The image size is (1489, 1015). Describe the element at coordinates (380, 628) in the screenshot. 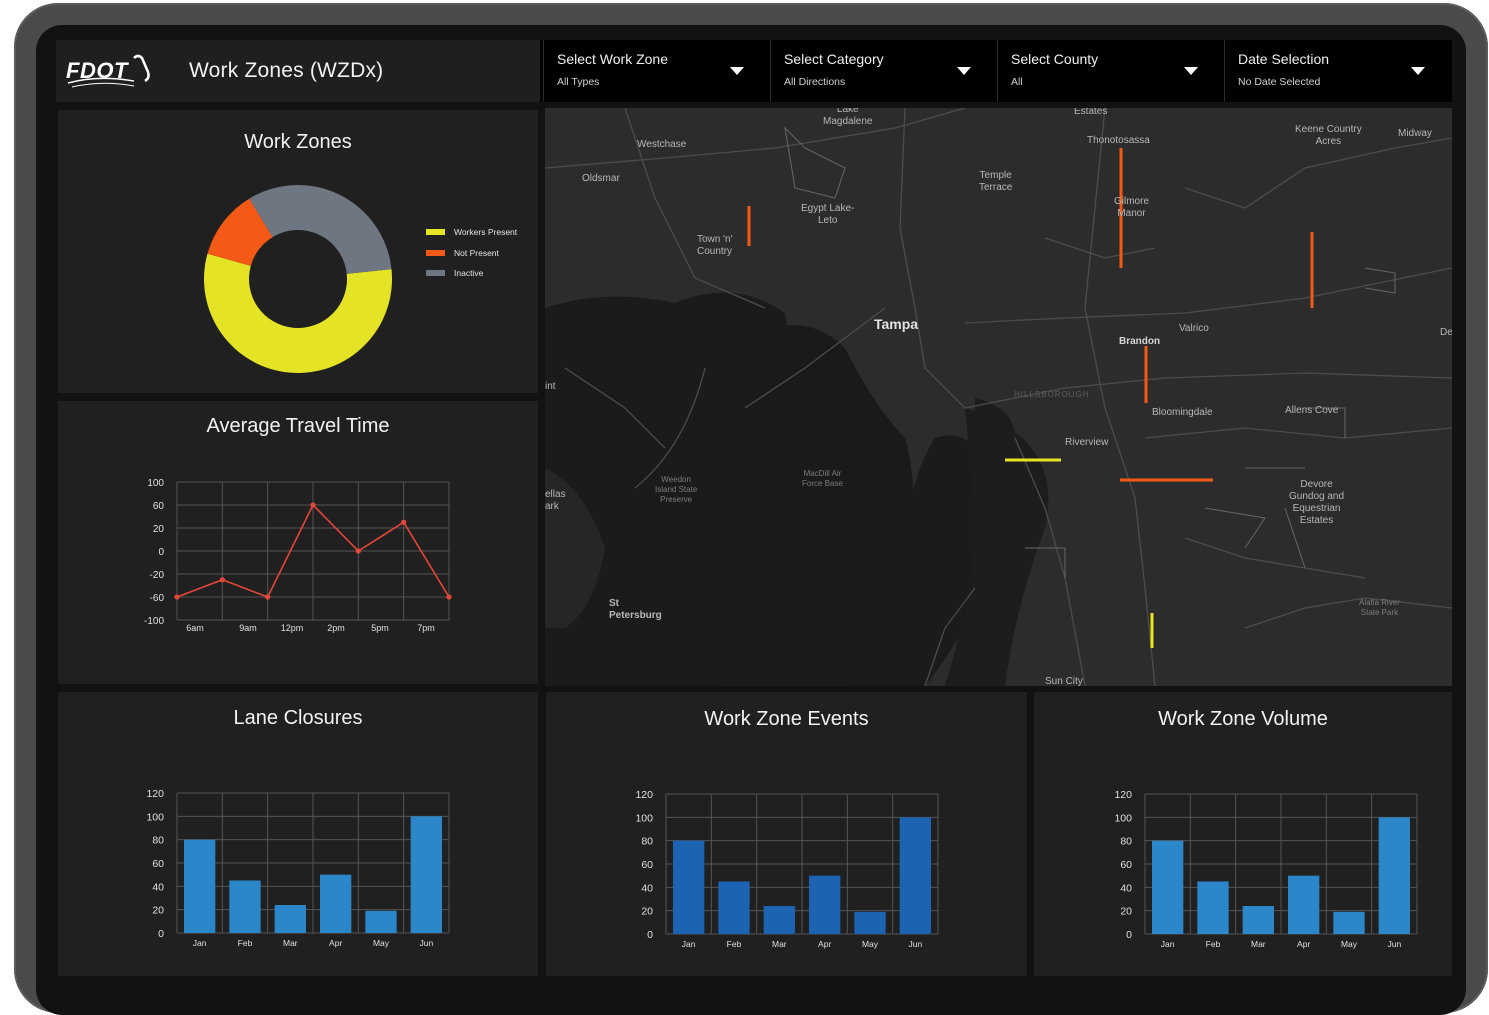

I see `x-tick-label: 5pm` at that location.